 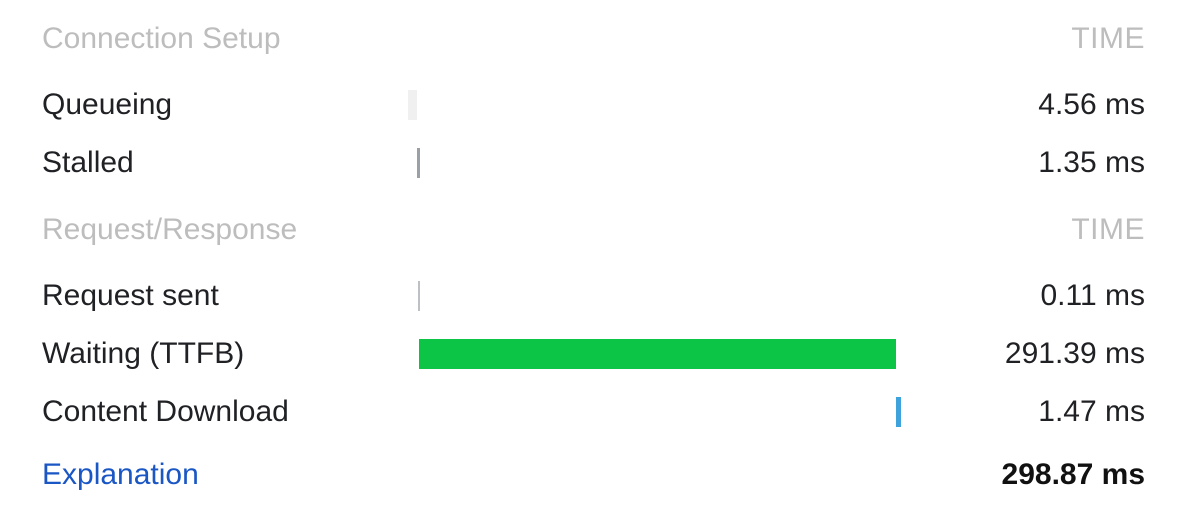 I want to click on timing-value-queueing: 4.56 ms, so click(x=1091, y=104).